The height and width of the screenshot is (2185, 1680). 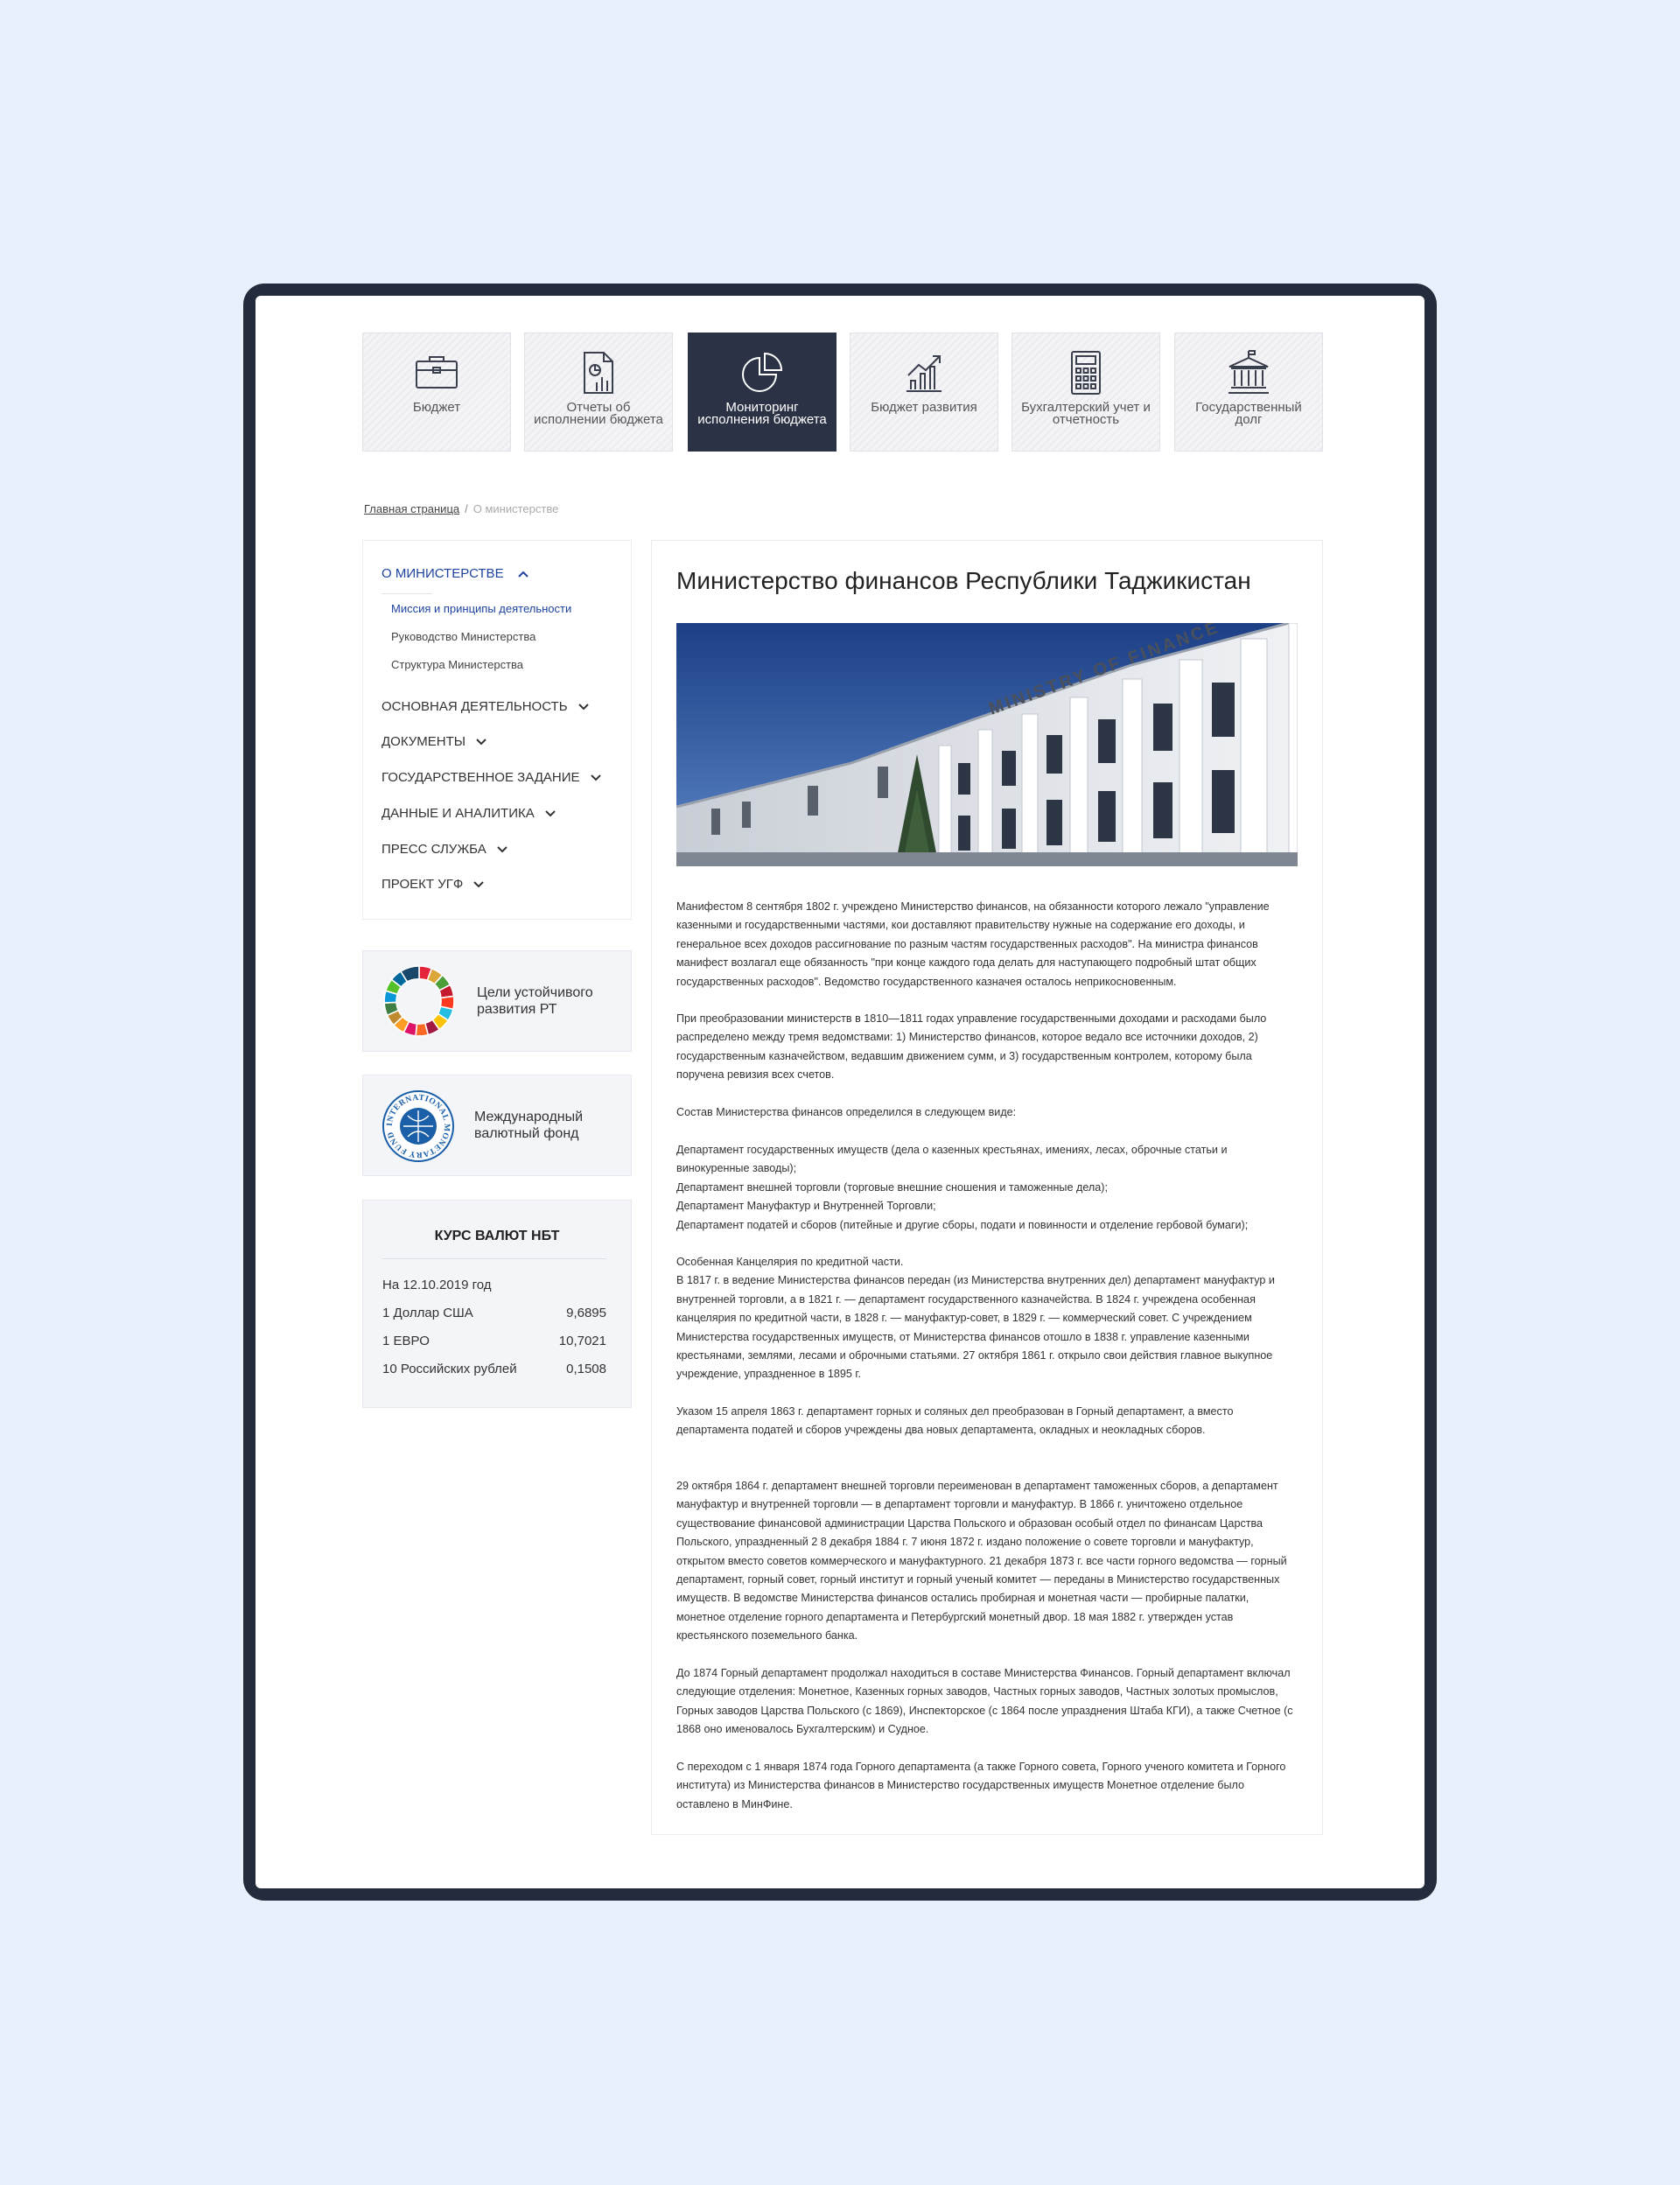 I want to click on sidebar-item-main-activity: ОСНОВНАЯ ДЕЯТЕЛЬНОСТЬ, so click(x=485, y=707).